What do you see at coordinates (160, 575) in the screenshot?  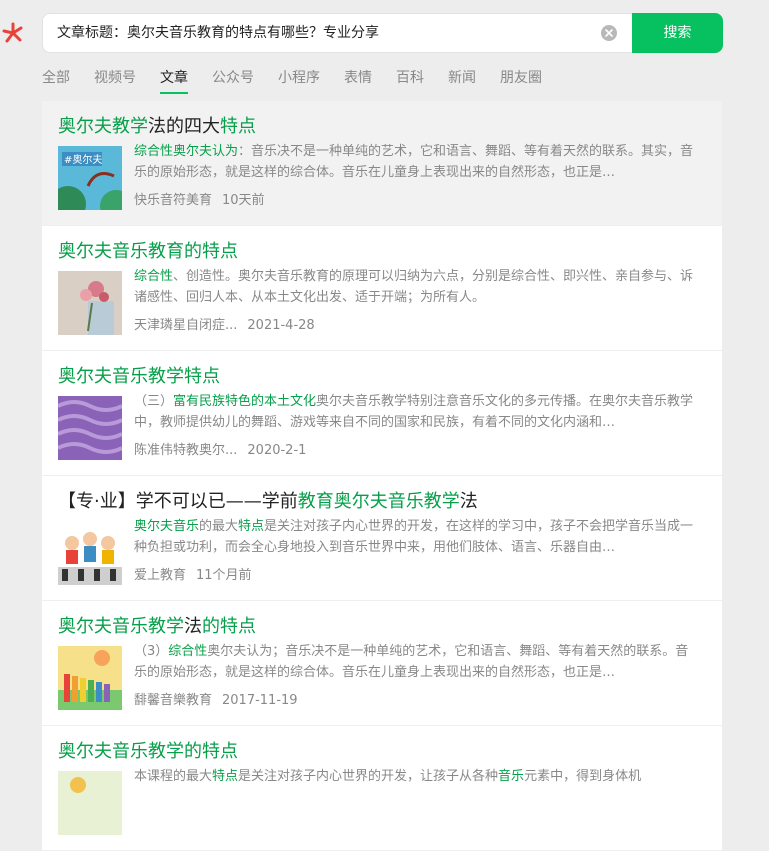 I see `result-source: 爱上教育` at bounding box center [160, 575].